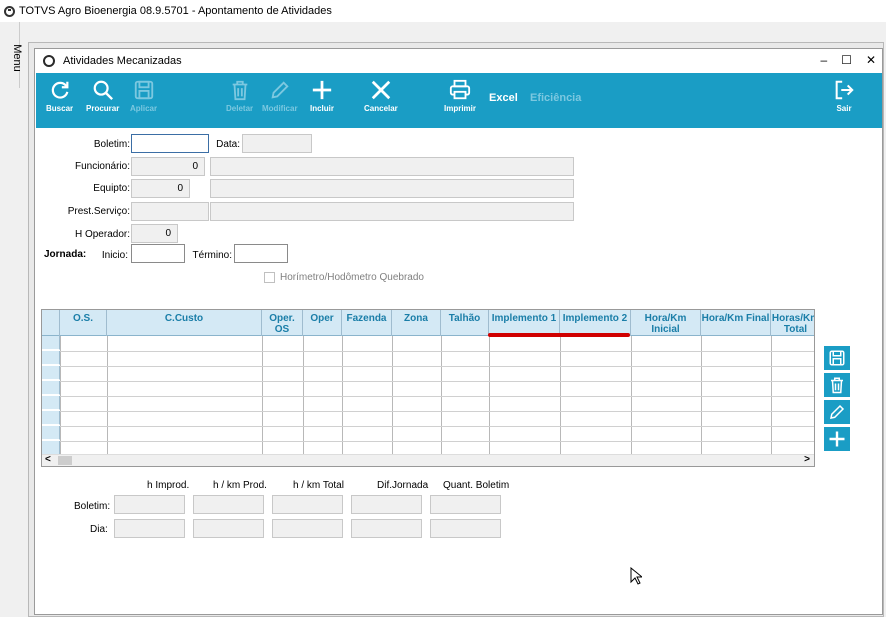 The image size is (886, 617). I want to click on pencil-icon, so click(837, 411).